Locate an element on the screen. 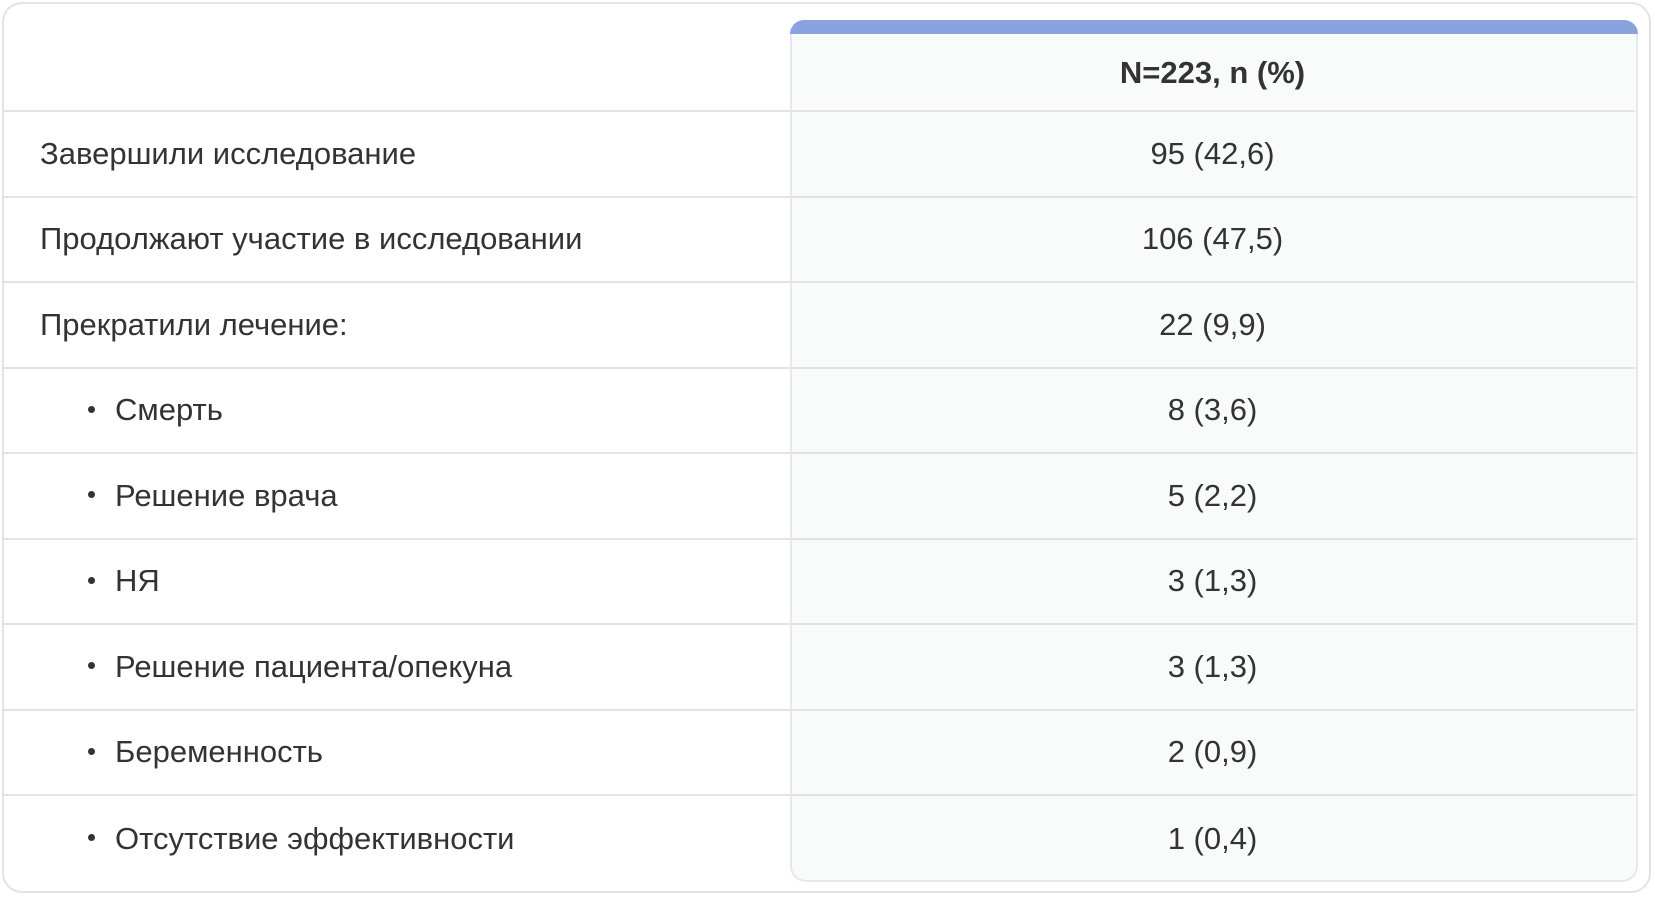 Image resolution: width=1655 pixels, height=897 pixels. row-value: 95 (42,6) is located at coordinates (1212, 153).